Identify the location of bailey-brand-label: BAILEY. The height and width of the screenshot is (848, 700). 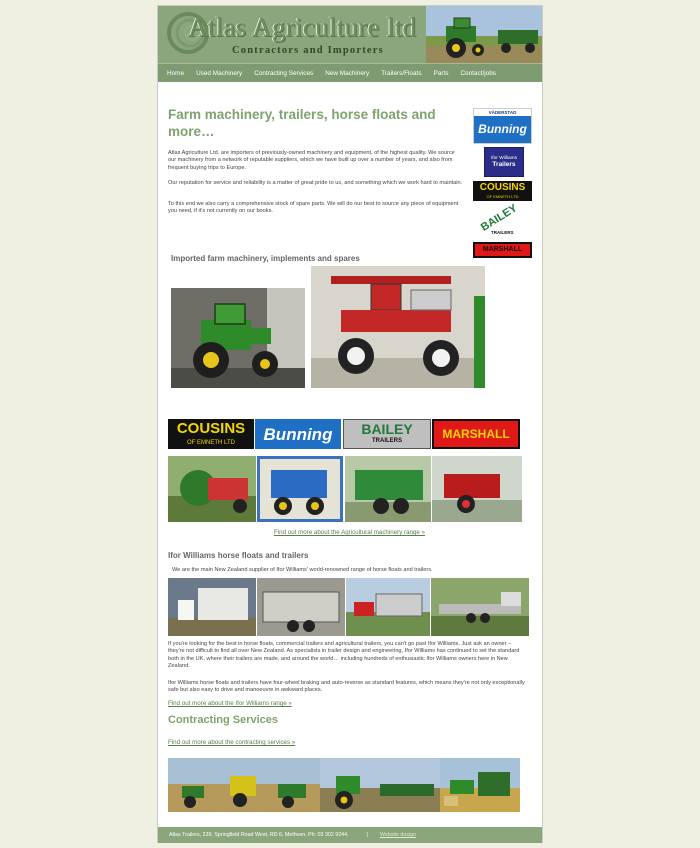
(387, 429).